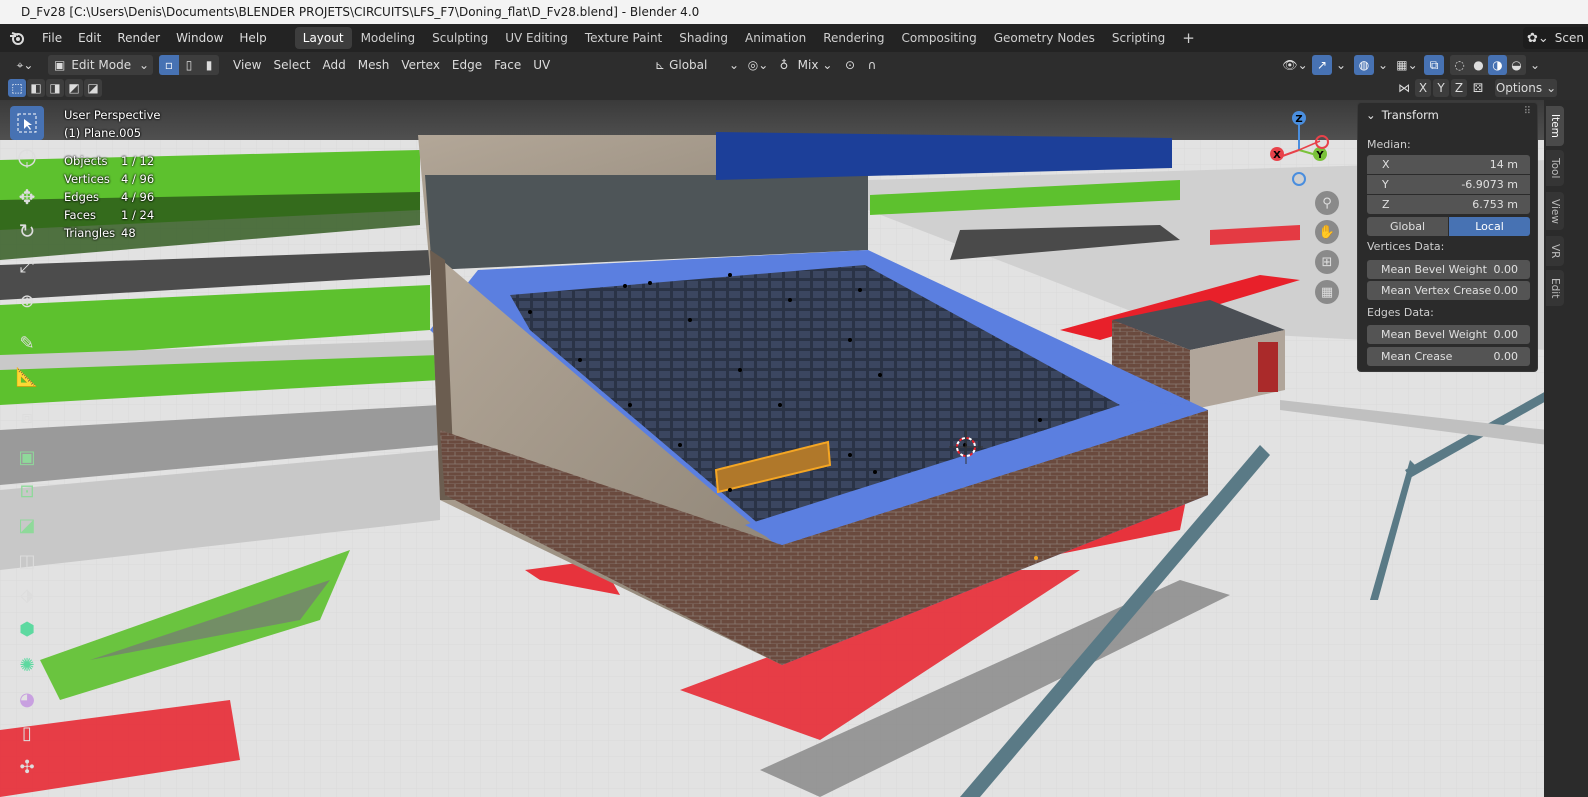 The height and width of the screenshot is (797, 1588). What do you see at coordinates (872, 65) in the screenshot?
I see `falloff-icon: ∩` at bounding box center [872, 65].